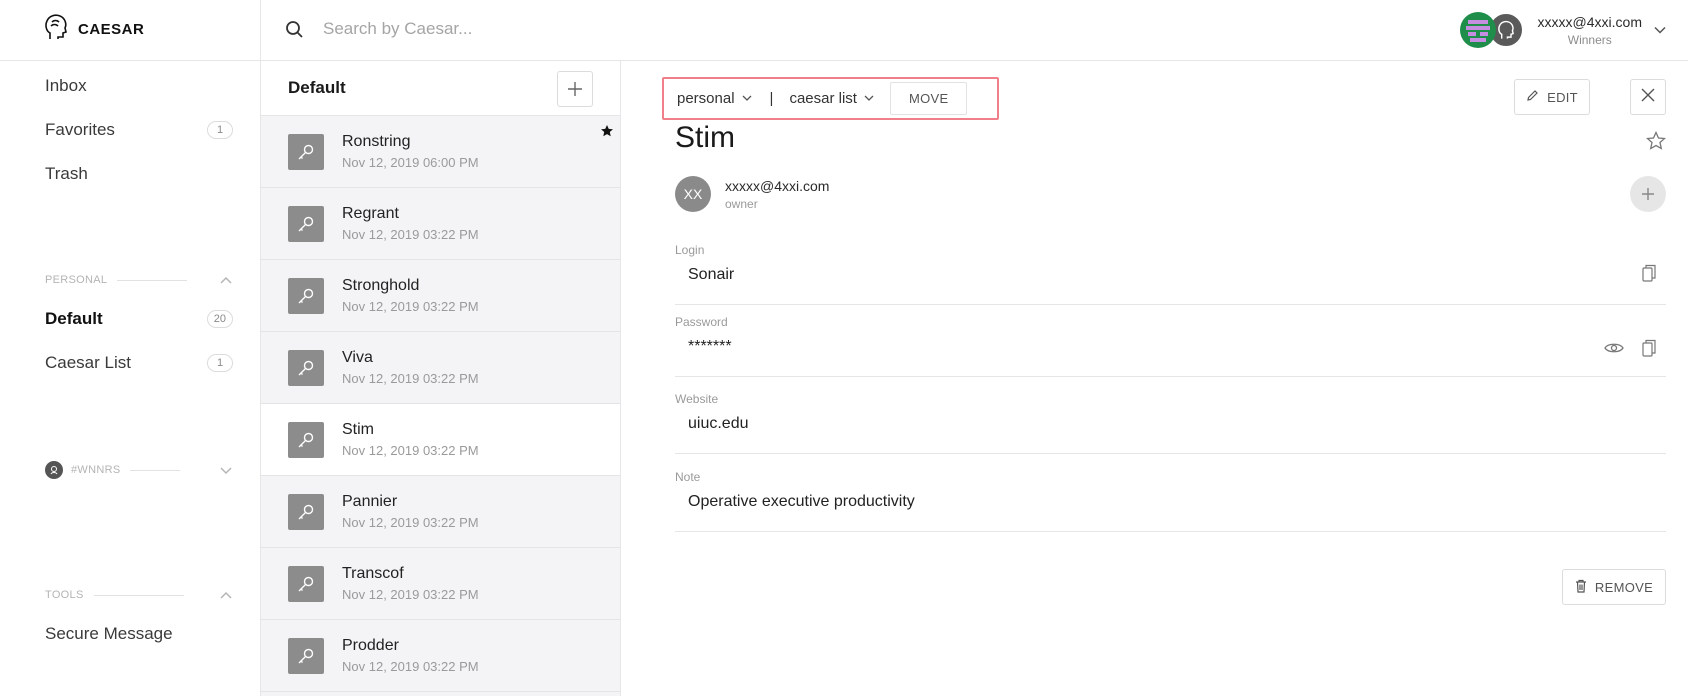 This screenshot has height=696, width=1688. I want to click on note-field: Note Operative executive productivity, so click(1170, 501).